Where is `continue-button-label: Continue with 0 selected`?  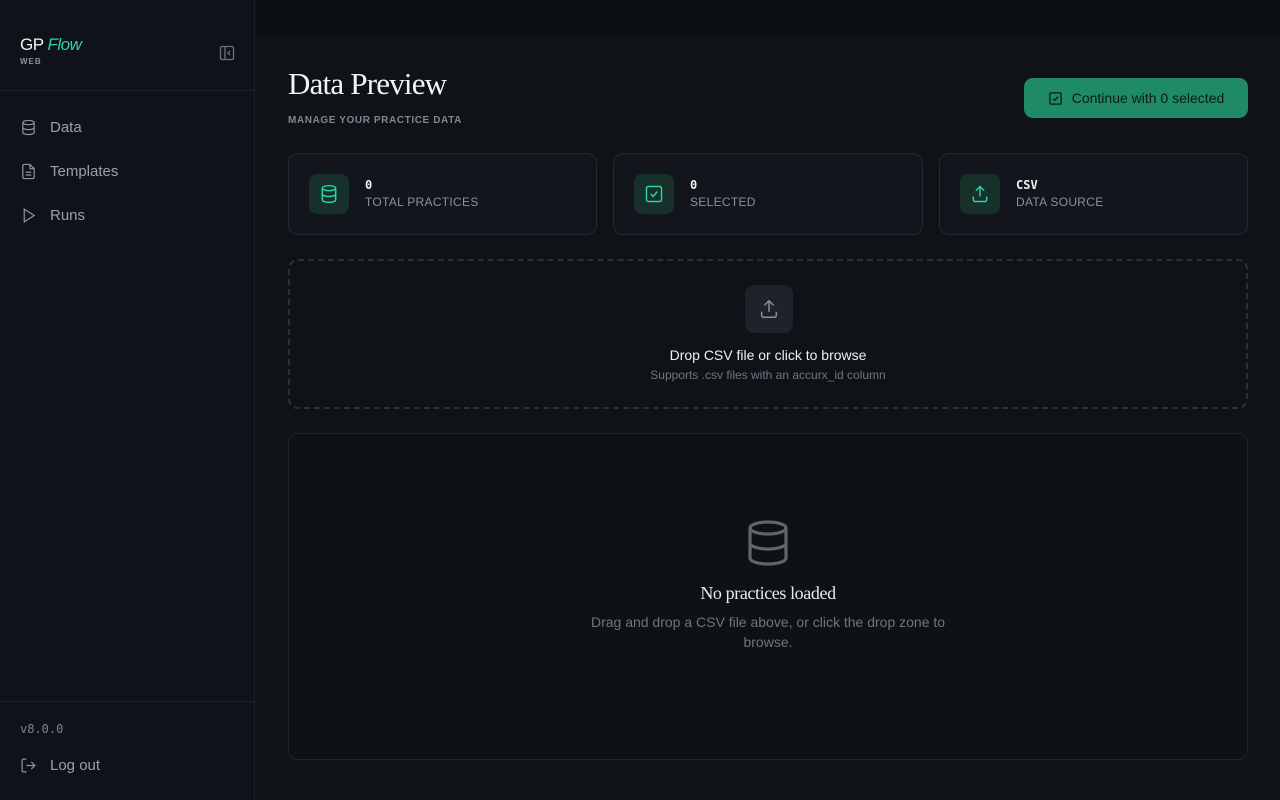 continue-button-label: Continue with 0 selected is located at coordinates (1148, 98).